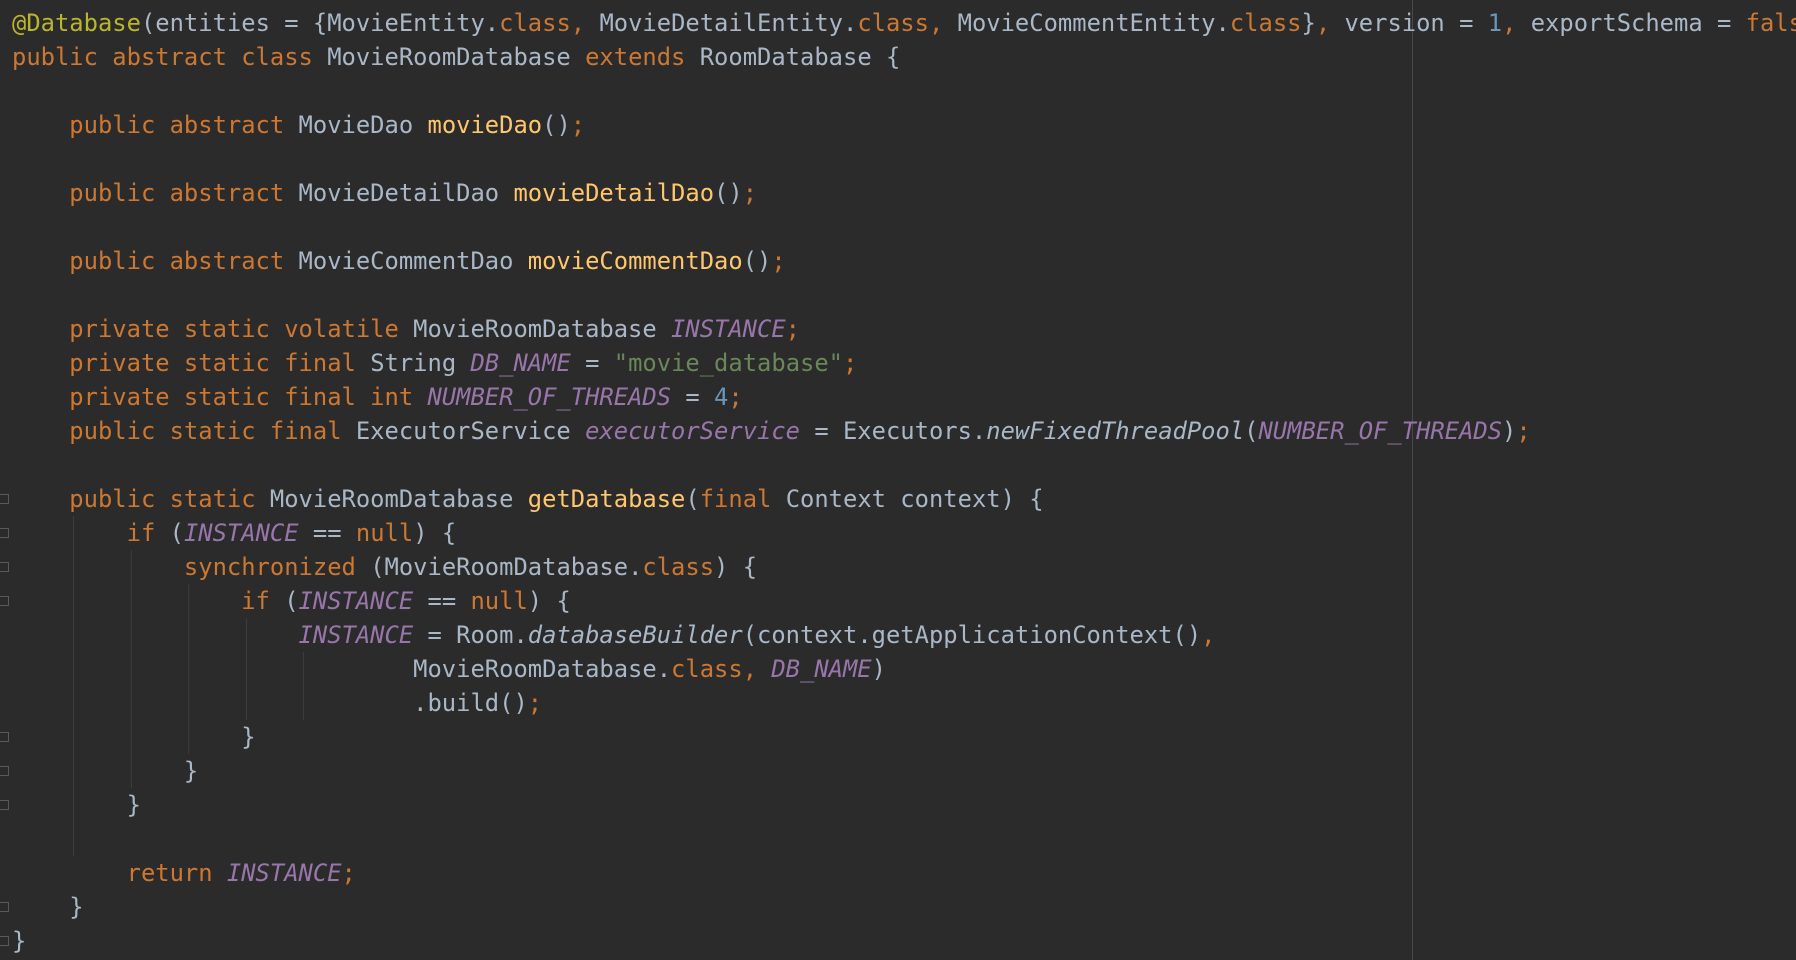 The image size is (1796, 960). Describe the element at coordinates (270, 703) in the screenshot. I see `code-token: .build()` at that location.